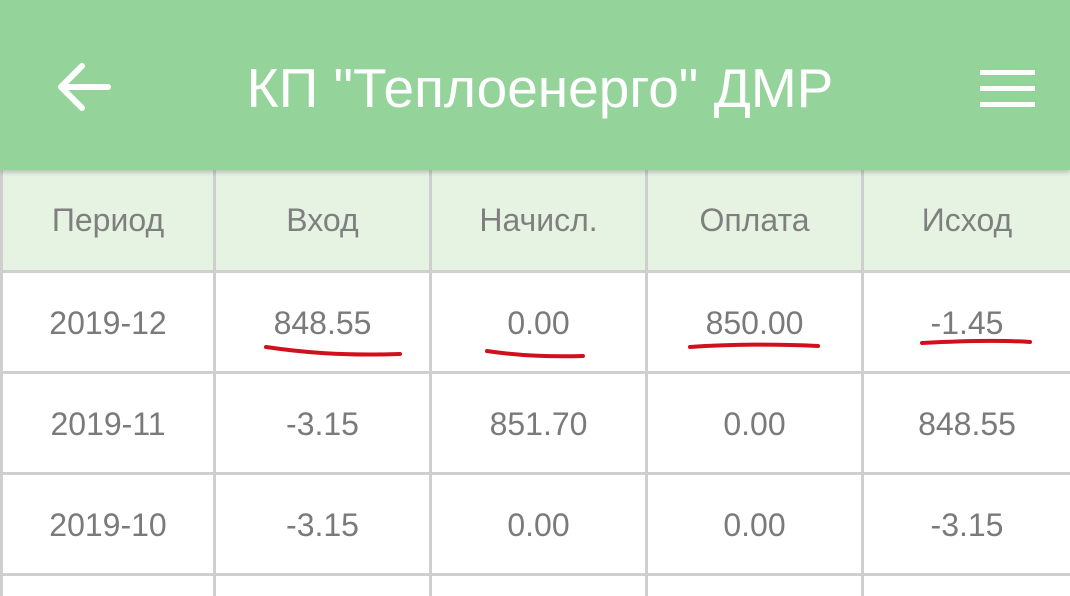 The width and height of the screenshot is (1070, 596). I want to click on charged-cell: 851.70, so click(540, 424).